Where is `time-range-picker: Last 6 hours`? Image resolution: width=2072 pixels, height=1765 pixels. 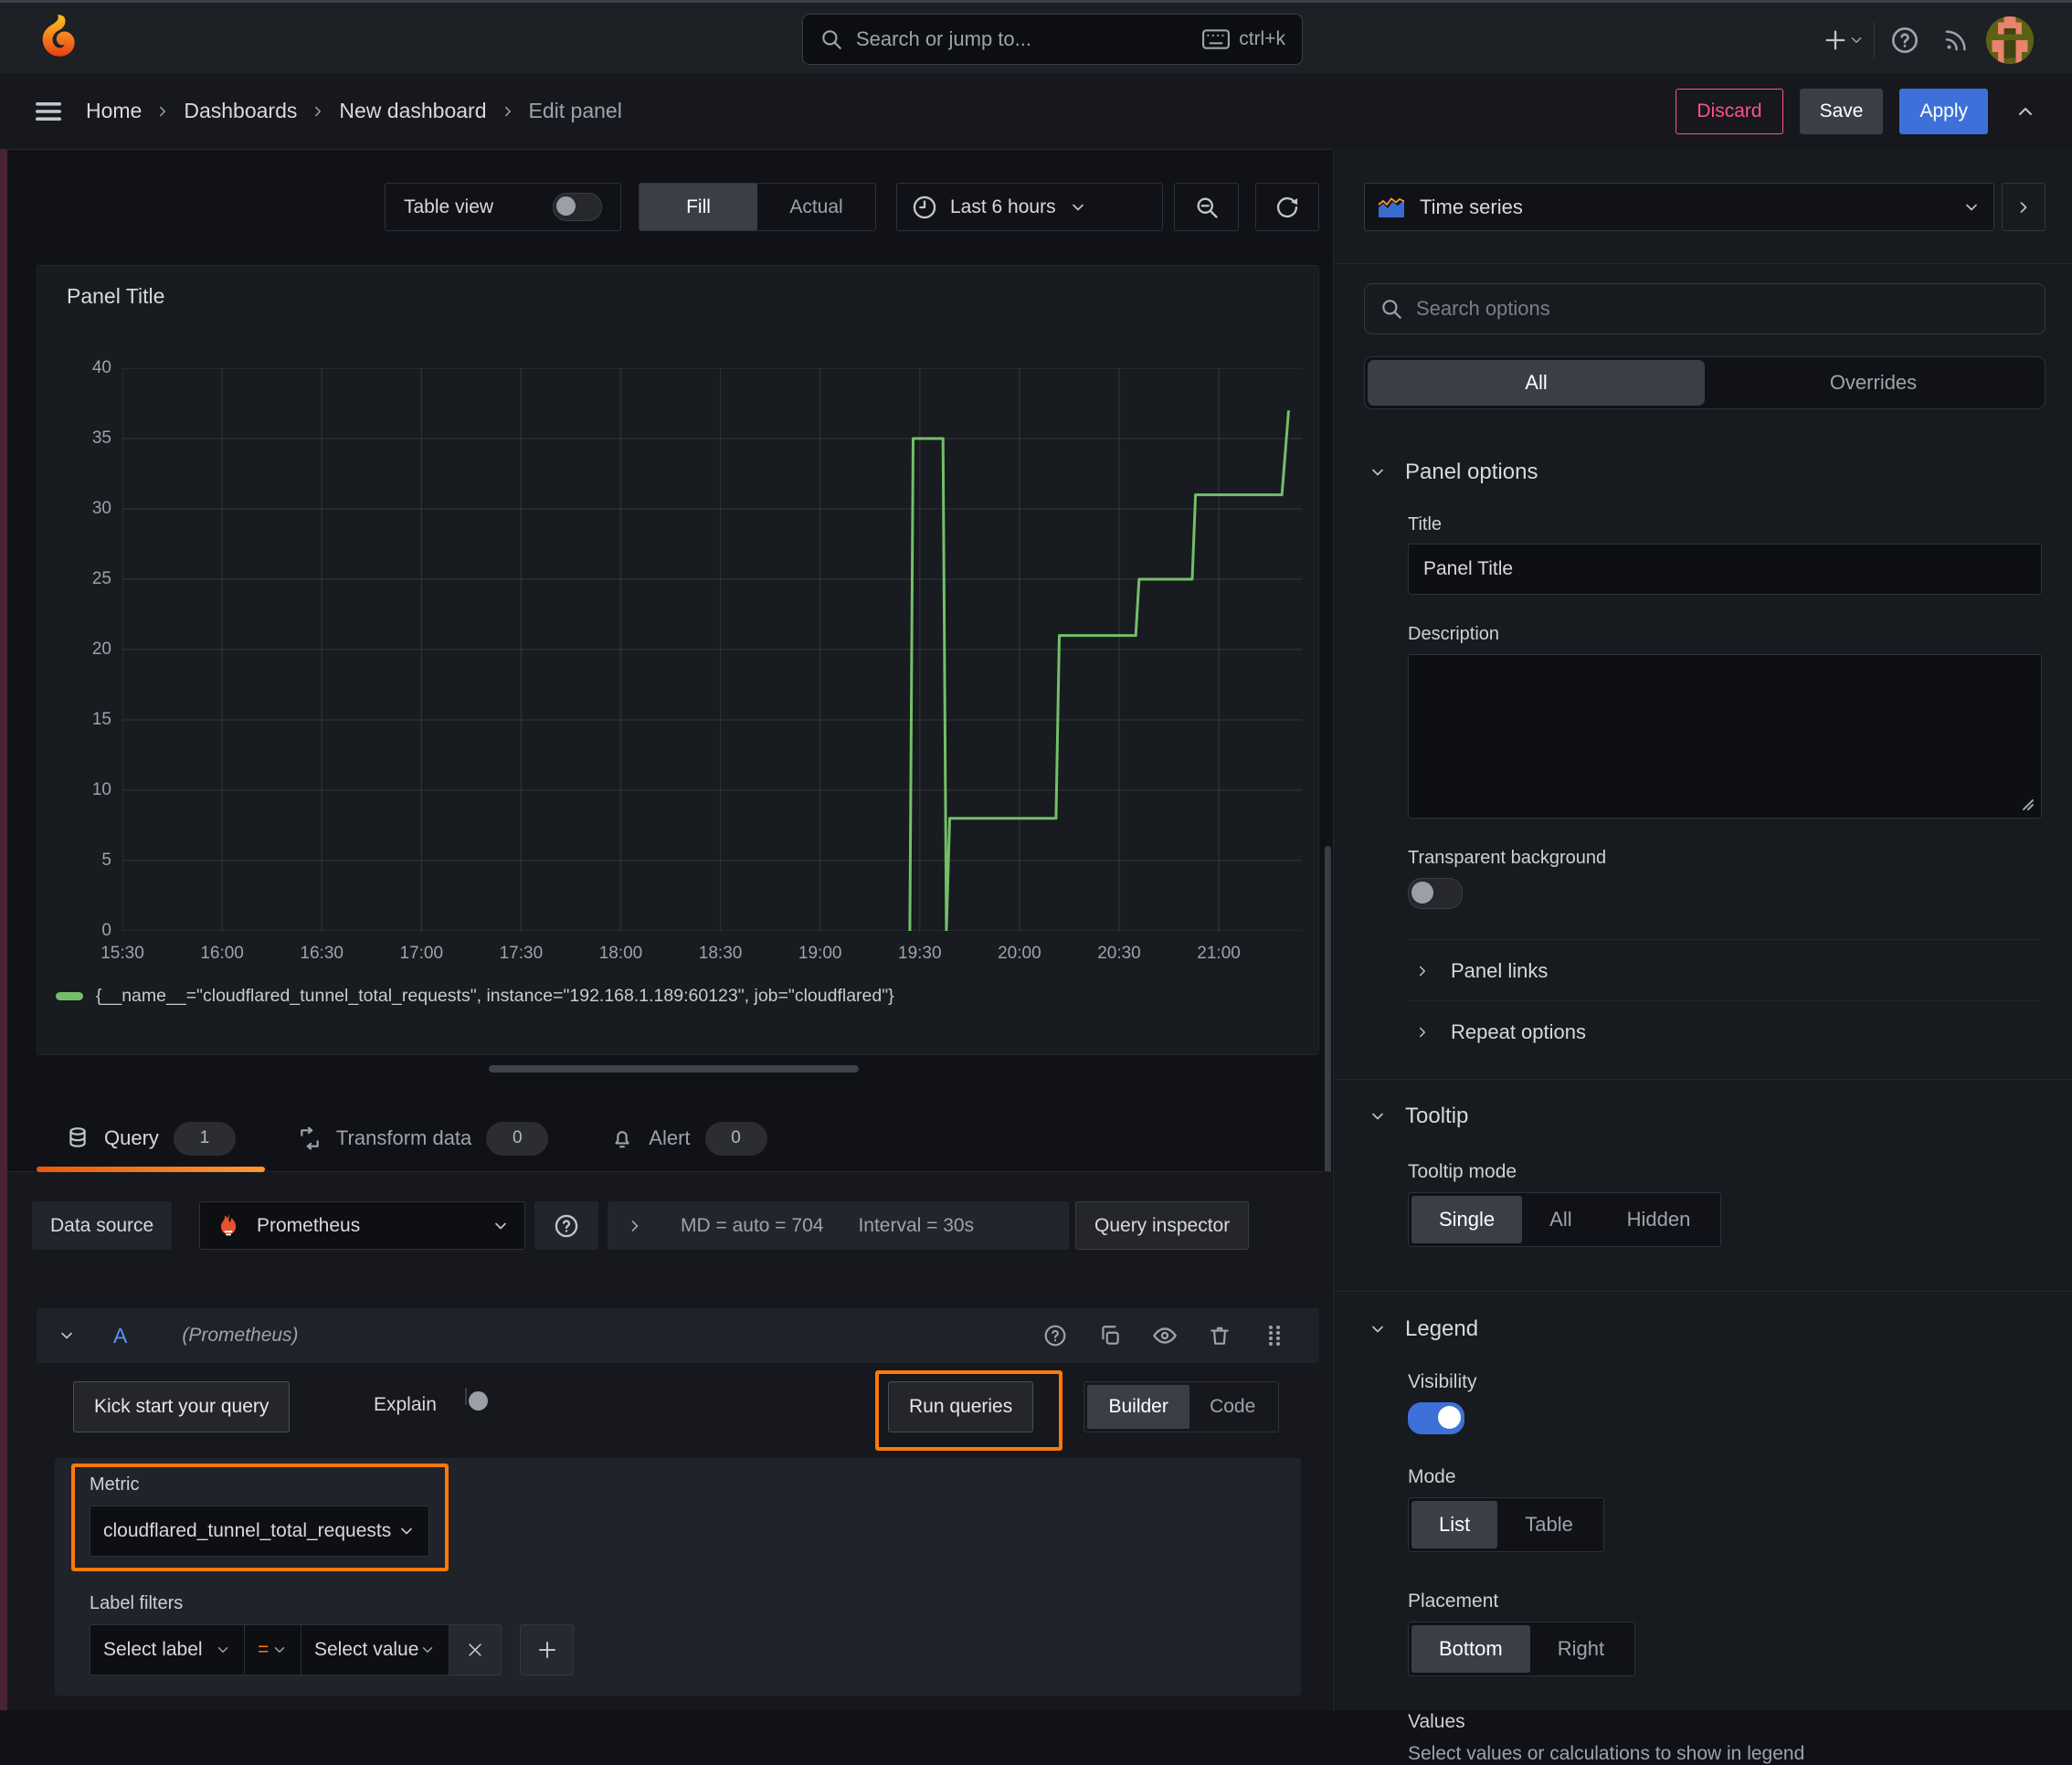
time-range-picker: Last 6 hours is located at coordinates (1029, 207).